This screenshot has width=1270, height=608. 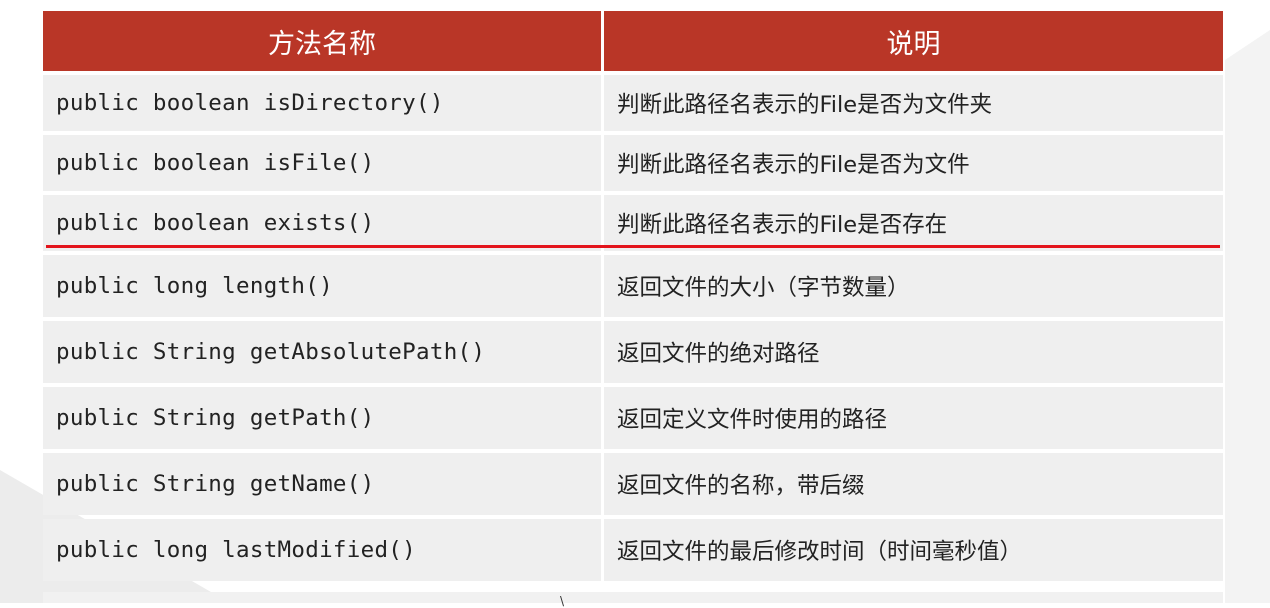 I want to click on table-row: public String getPath() 返回定义文件时使用的路径, so click(x=633, y=418).